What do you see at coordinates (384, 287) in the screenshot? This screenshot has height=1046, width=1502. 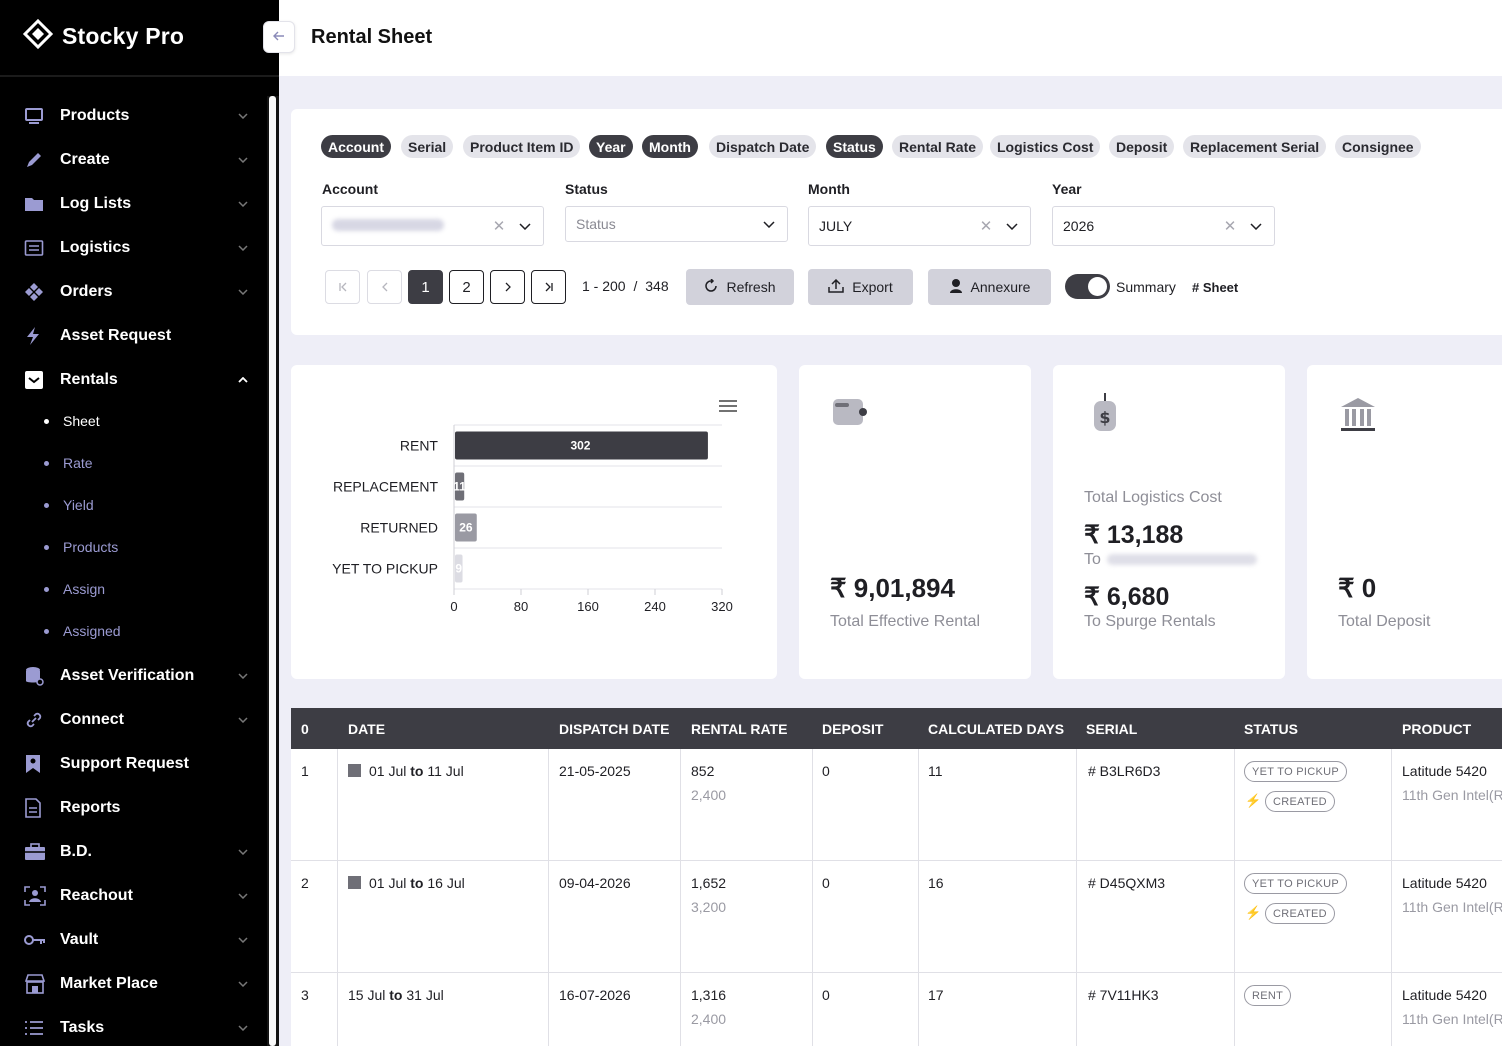 I see `prev-page-button` at bounding box center [384, 287].